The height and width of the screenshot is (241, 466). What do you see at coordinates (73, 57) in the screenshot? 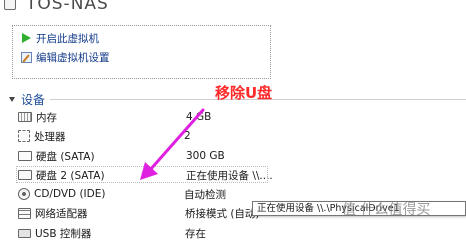
I see `edit-vm-settings-label: 编辑虚拟机设置` at bounding box center [73, 57].